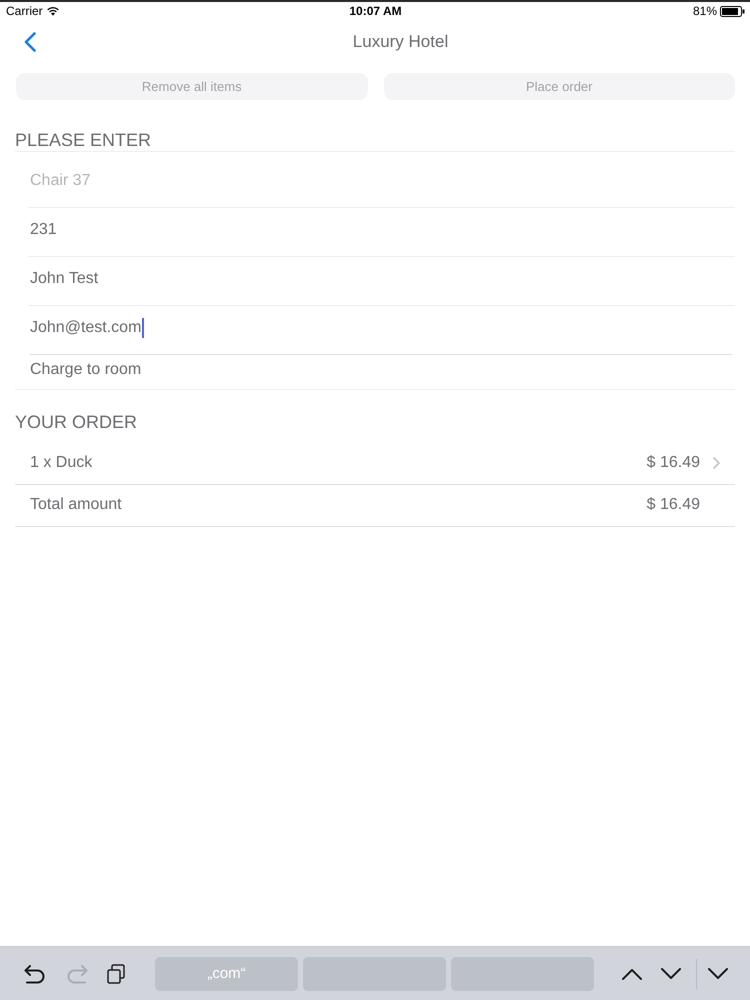 Image resolution: width=750 pixels, height=1000 pixels. What do you see at coordinates (35, 974) in the screenshot?
I see `undo-icon` at bounding box center [35, 974].